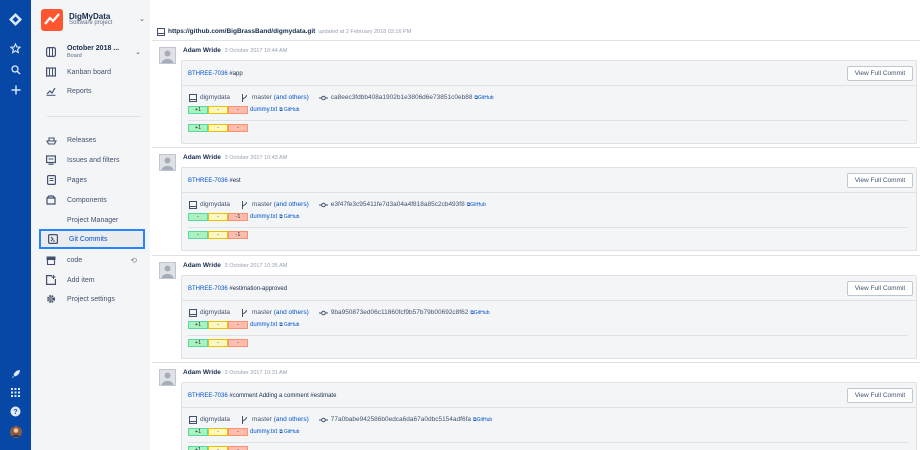  I want to click on commit-hash: e3f47fe3c95411fe7d3a04a4f818a85c2cb493f8, so click(397, 204).